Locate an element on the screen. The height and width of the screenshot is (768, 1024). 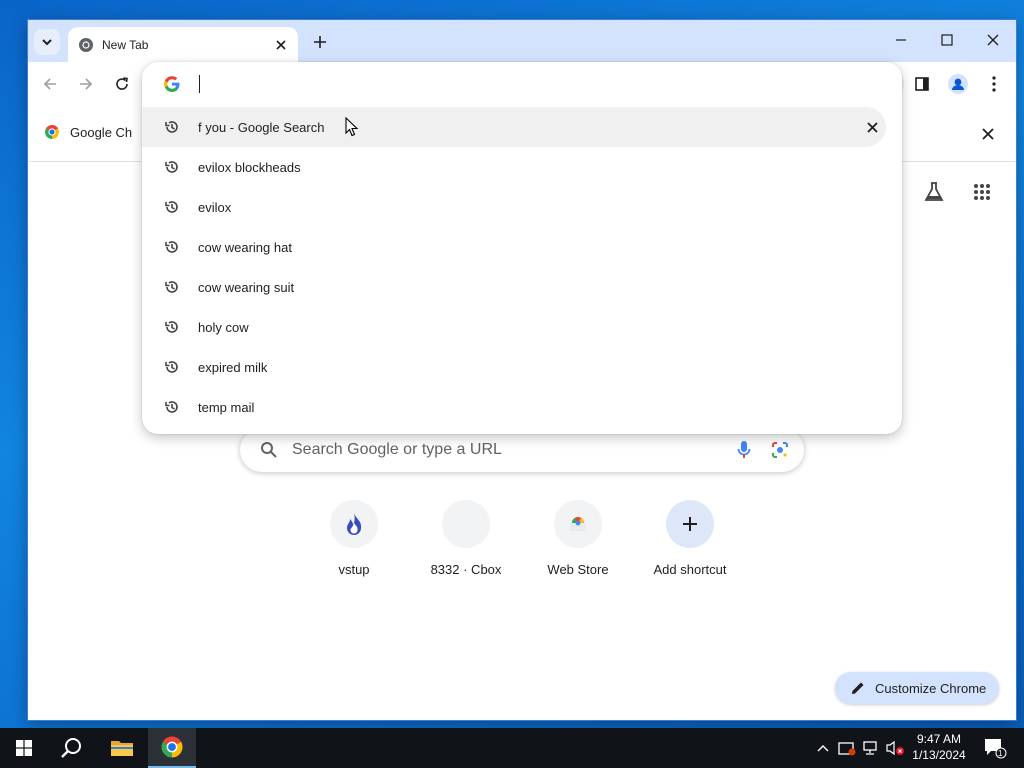
shortcut-label: Web Store is located at coordinates (578, 569).